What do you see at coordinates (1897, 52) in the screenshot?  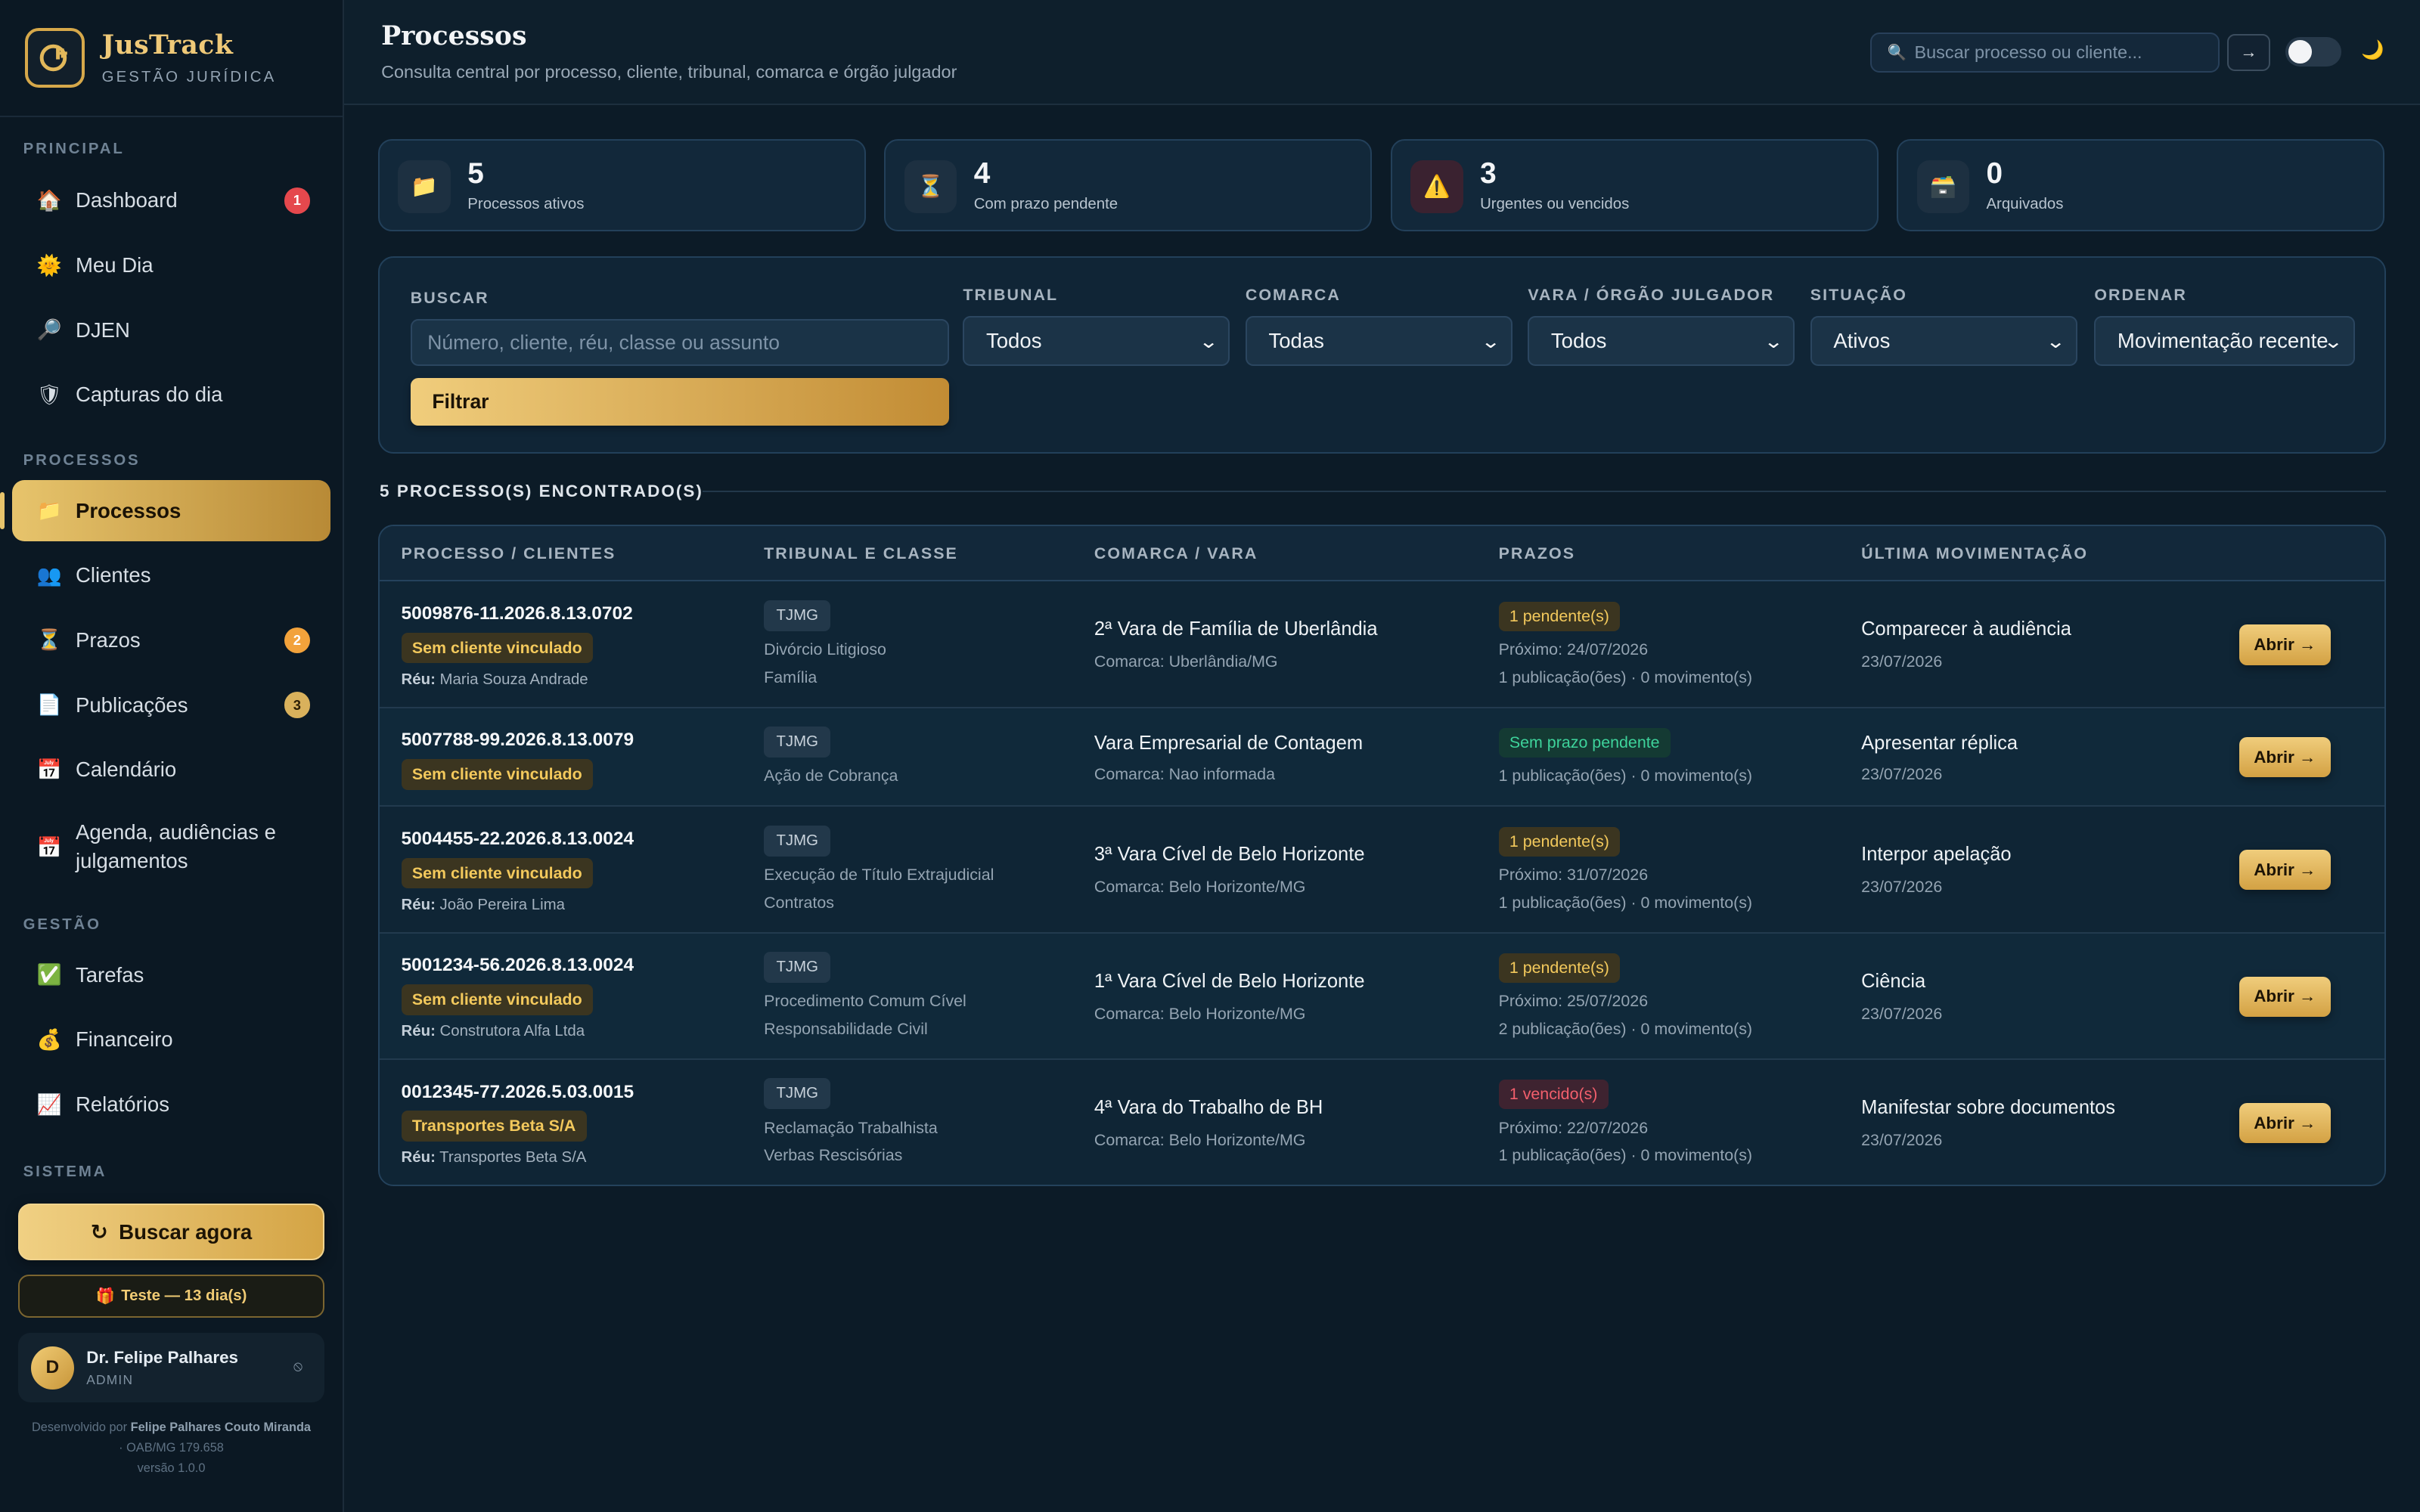 I see `search-icon: 🔍` at bounding box center [1897, 52].